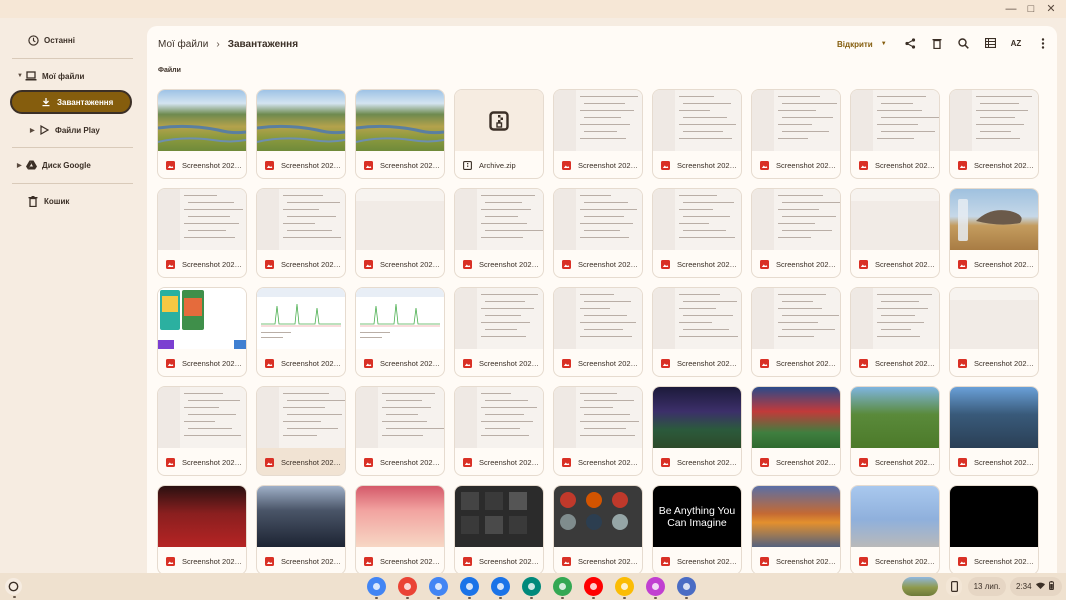  What do you see at coordinates (963, 43) in the screenshot?
I see `search-icon` at bounding box center [963, 43].